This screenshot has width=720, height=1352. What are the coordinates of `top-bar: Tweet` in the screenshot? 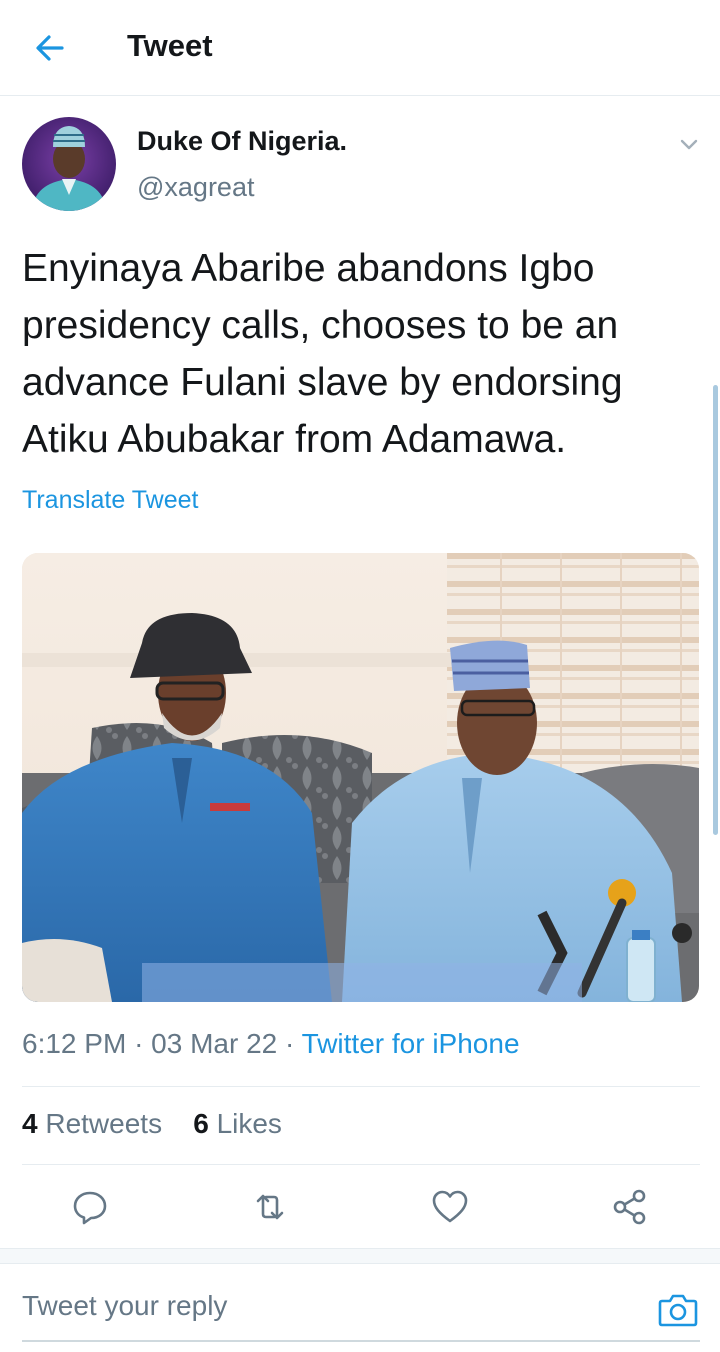 It's located at (360, 48).